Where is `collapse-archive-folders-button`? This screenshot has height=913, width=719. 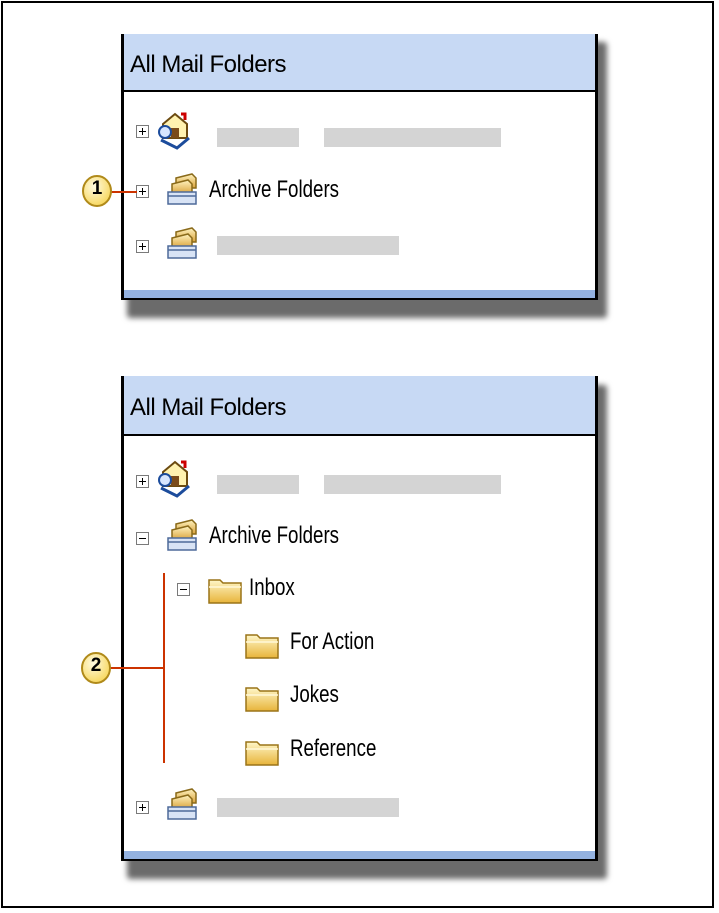
collapse-archive-folders-button is located at coordinates (142, 538).